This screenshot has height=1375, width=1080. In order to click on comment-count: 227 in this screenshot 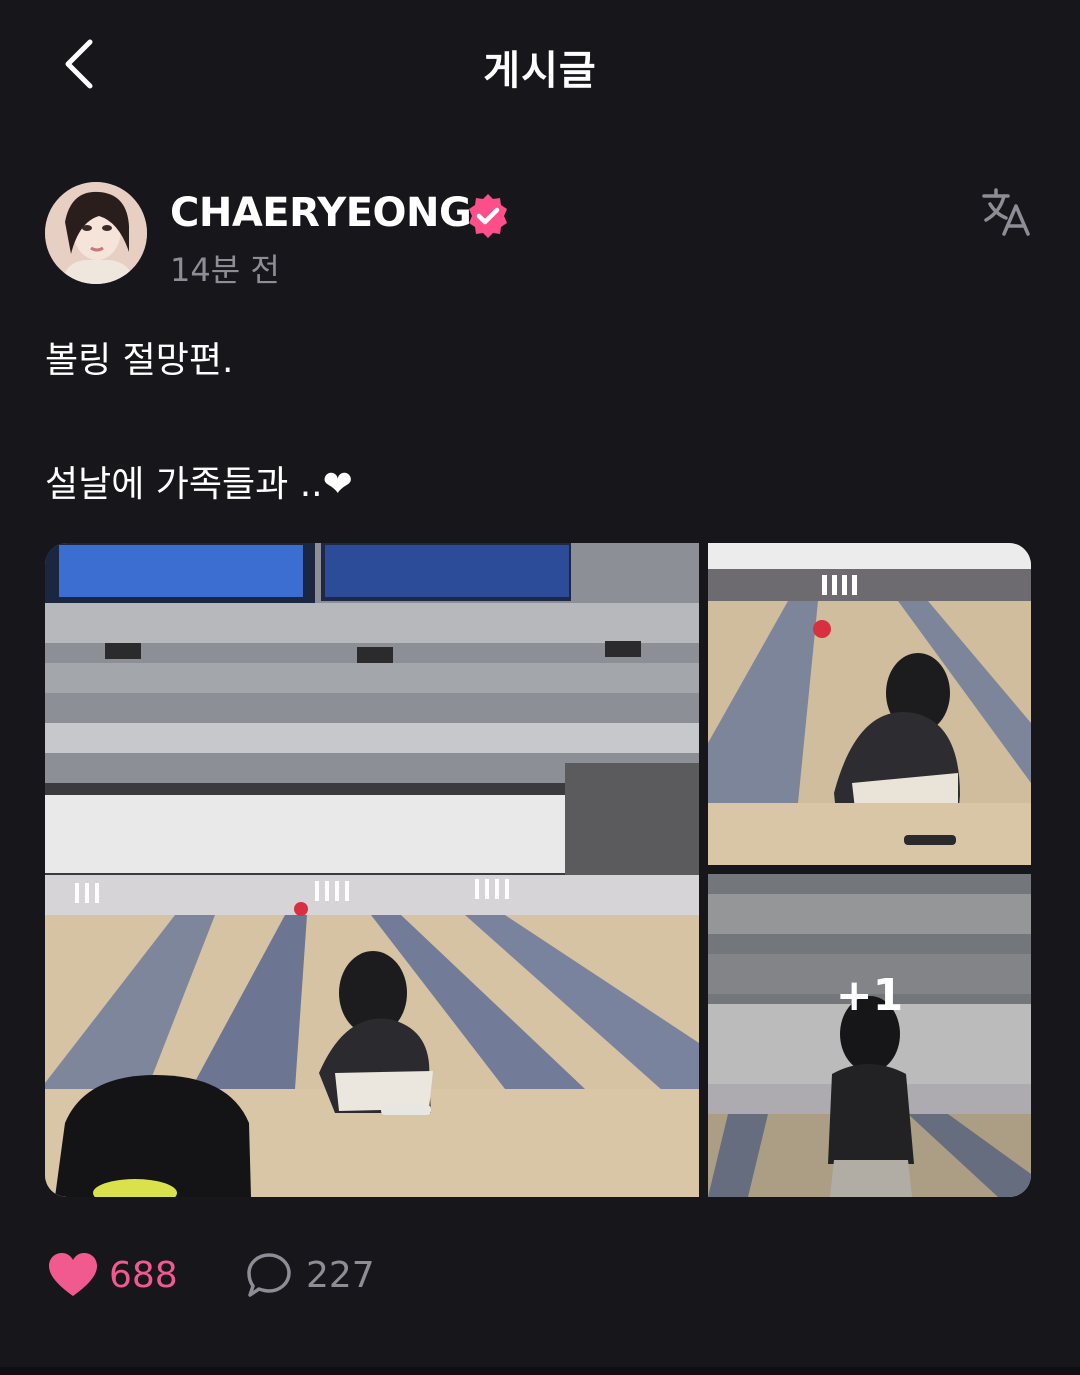, I will do `click(340, 1275)`.